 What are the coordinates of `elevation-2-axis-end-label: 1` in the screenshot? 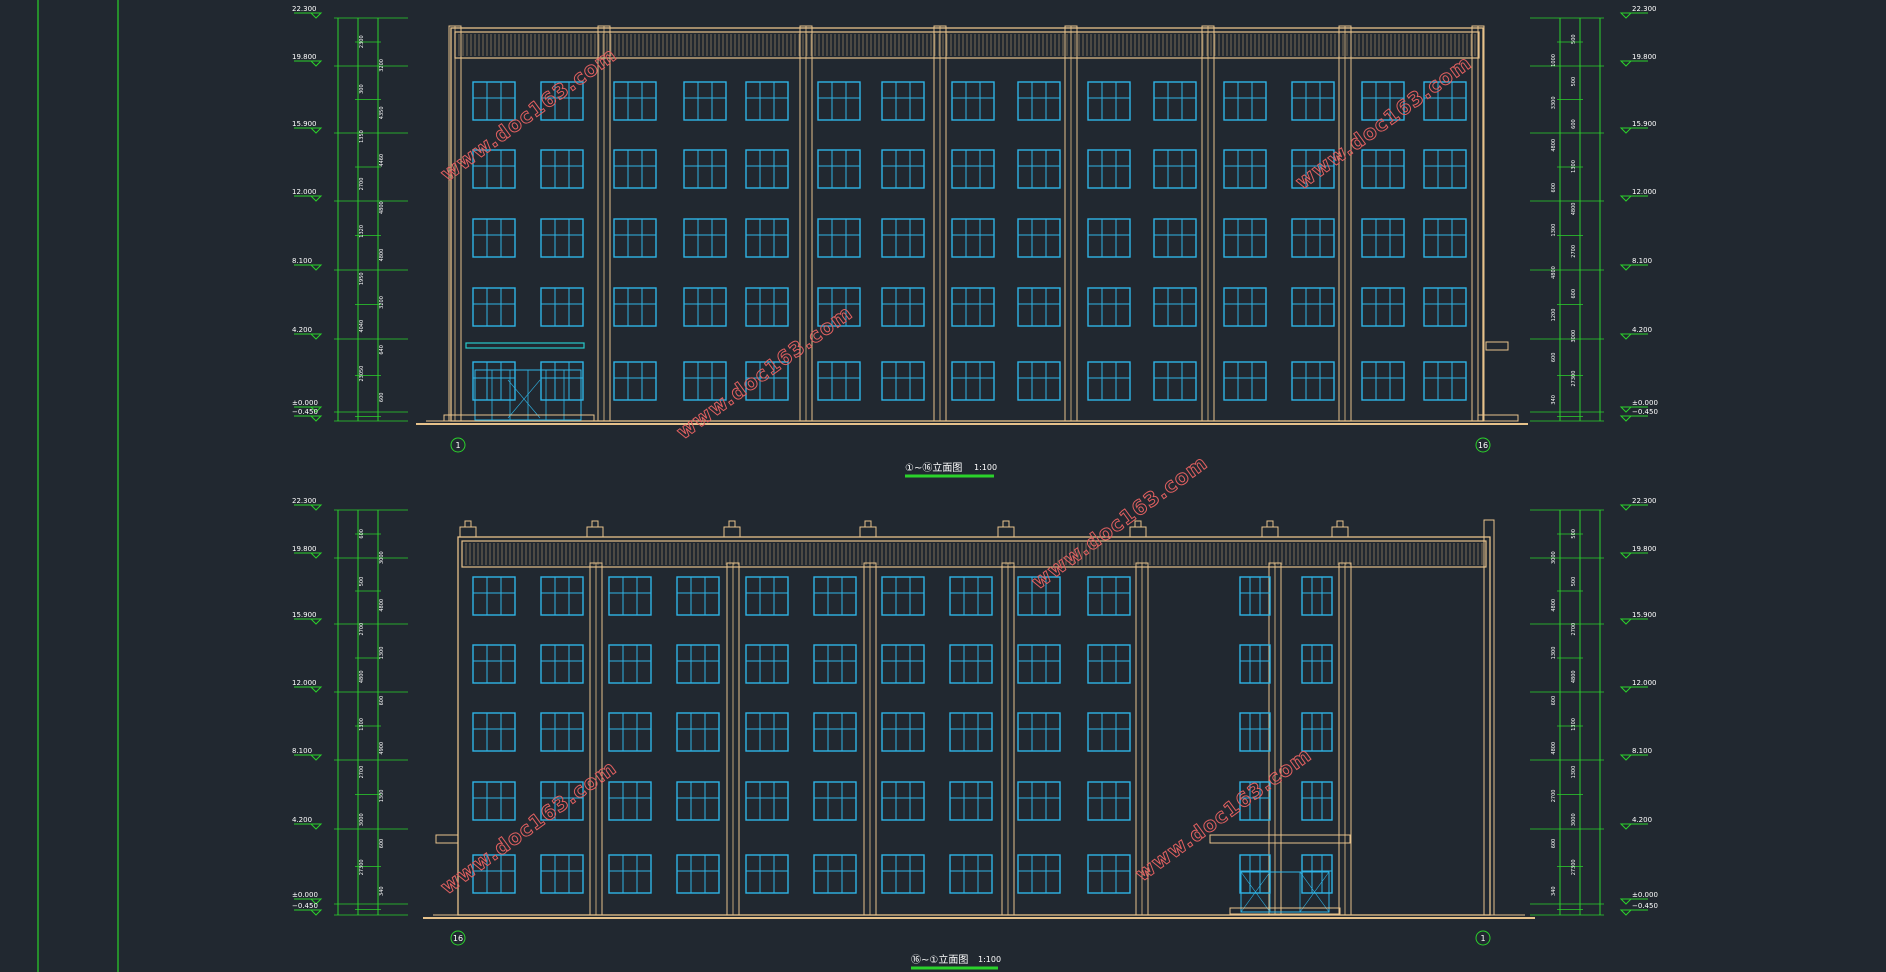 It's located at (1482, 938).